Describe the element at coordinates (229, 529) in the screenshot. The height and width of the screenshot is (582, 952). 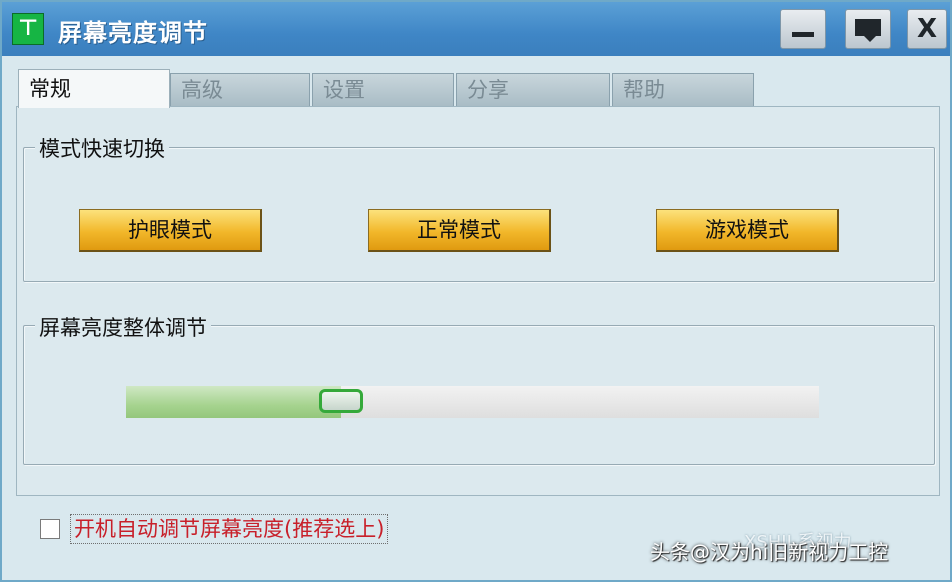
I see `autostart-label: 开机自动调节屏幕亮度(推荐选上)` at that location.